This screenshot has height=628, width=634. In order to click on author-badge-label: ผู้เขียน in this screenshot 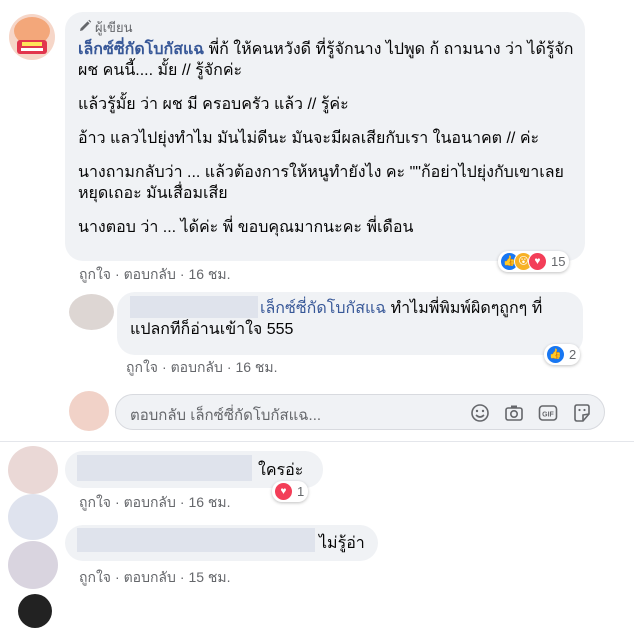, I will do `click(114, 27)`.